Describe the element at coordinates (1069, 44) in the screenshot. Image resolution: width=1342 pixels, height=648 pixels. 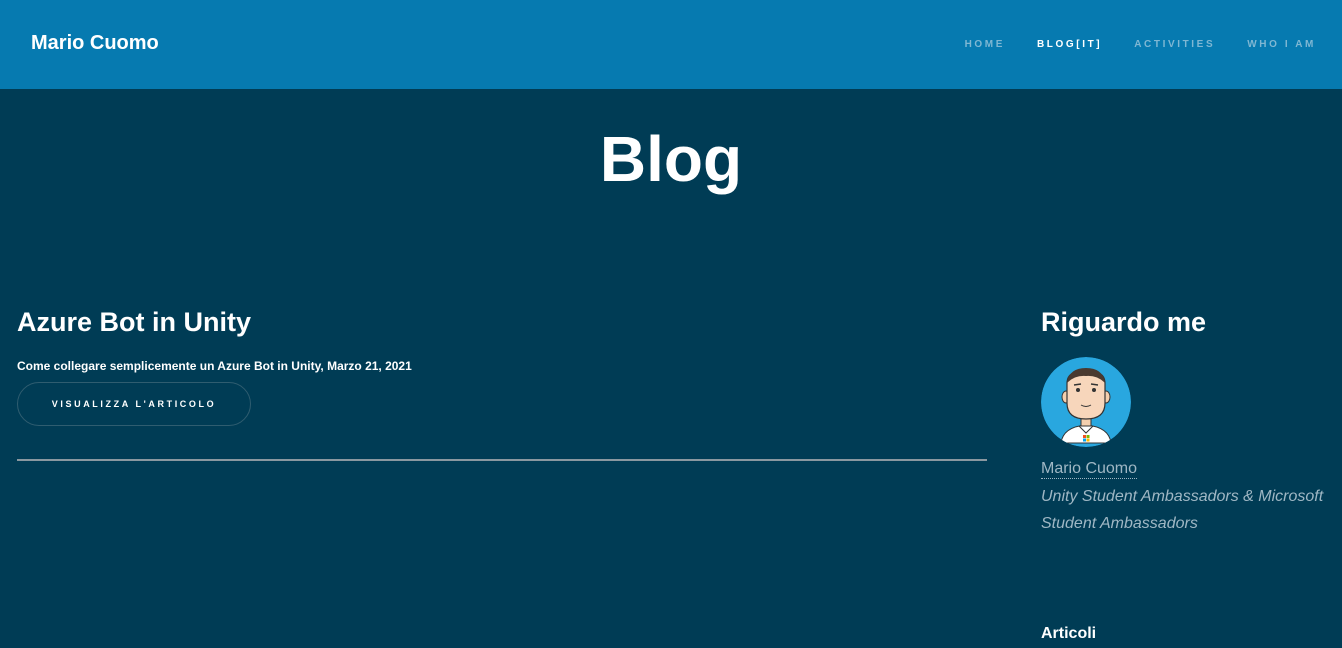
I see `nav-blog: BLOG[IT]` at that location.